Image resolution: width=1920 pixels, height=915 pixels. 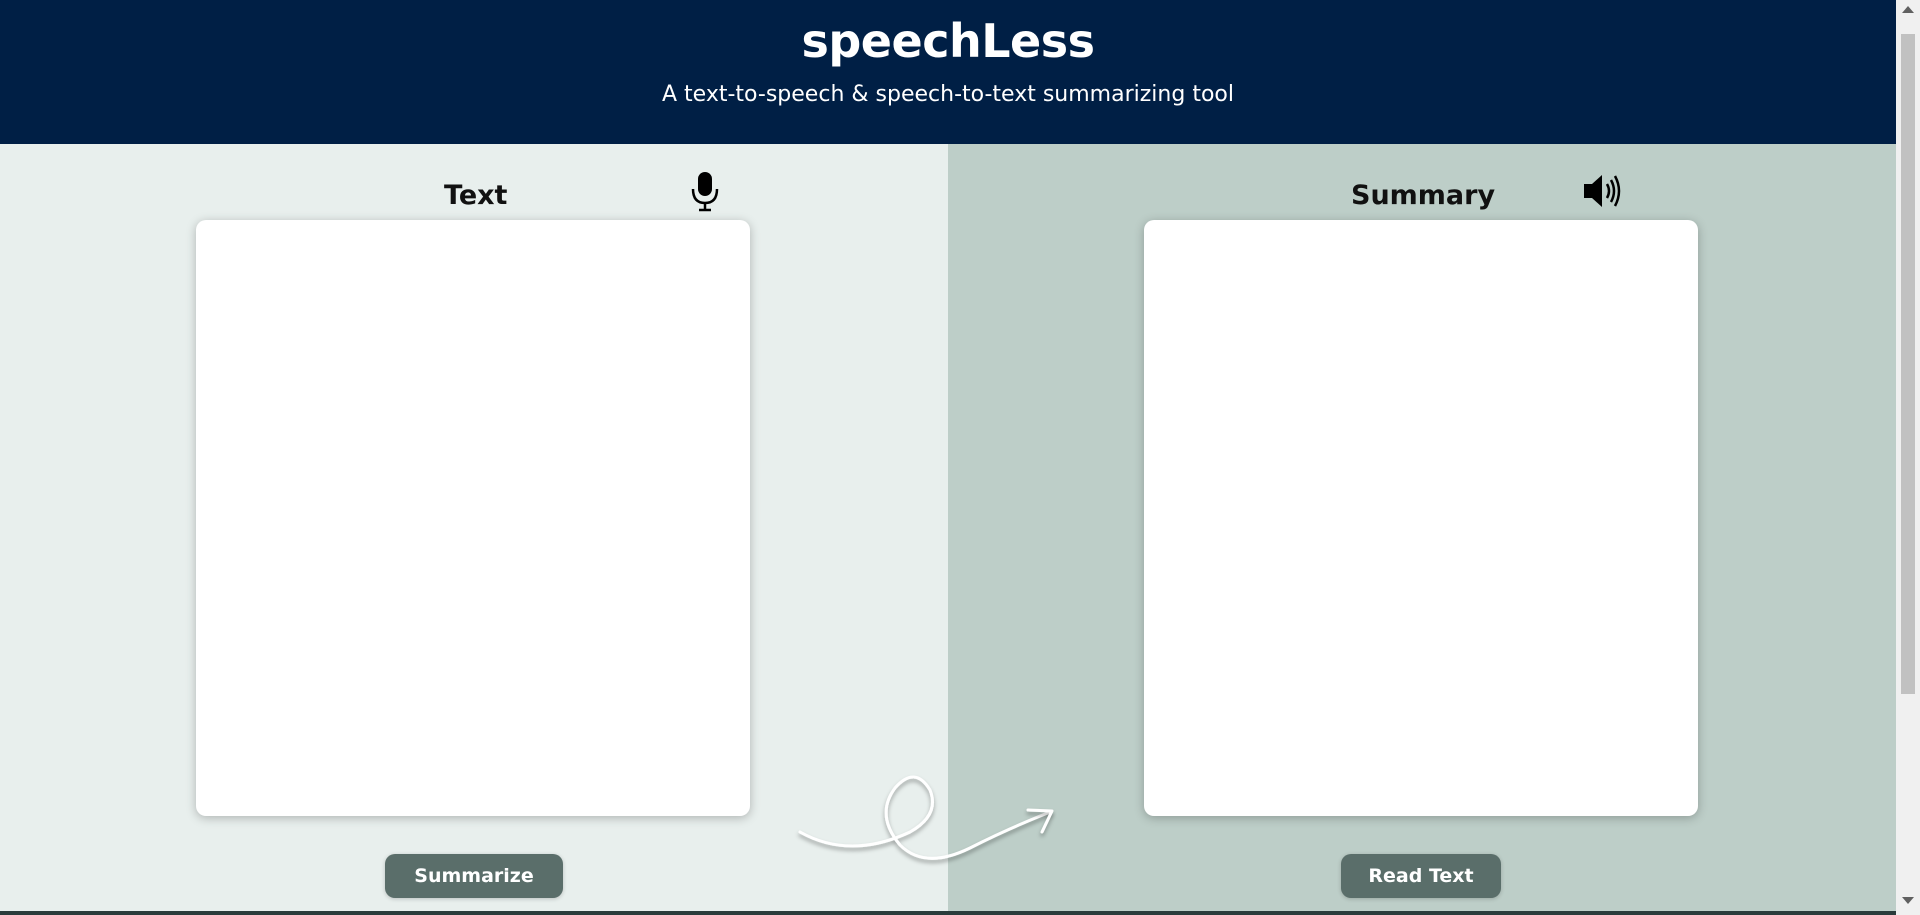 I want to click on speaker-icon, so click(x=1603, y=191).